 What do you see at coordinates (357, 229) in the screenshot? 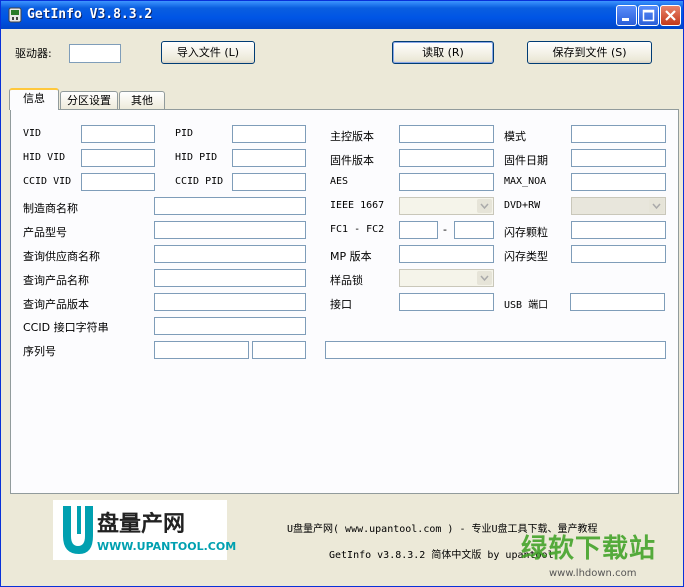
I see `fc1-fc2-label: FC1 - FC2` at bounding box center [357, 229].